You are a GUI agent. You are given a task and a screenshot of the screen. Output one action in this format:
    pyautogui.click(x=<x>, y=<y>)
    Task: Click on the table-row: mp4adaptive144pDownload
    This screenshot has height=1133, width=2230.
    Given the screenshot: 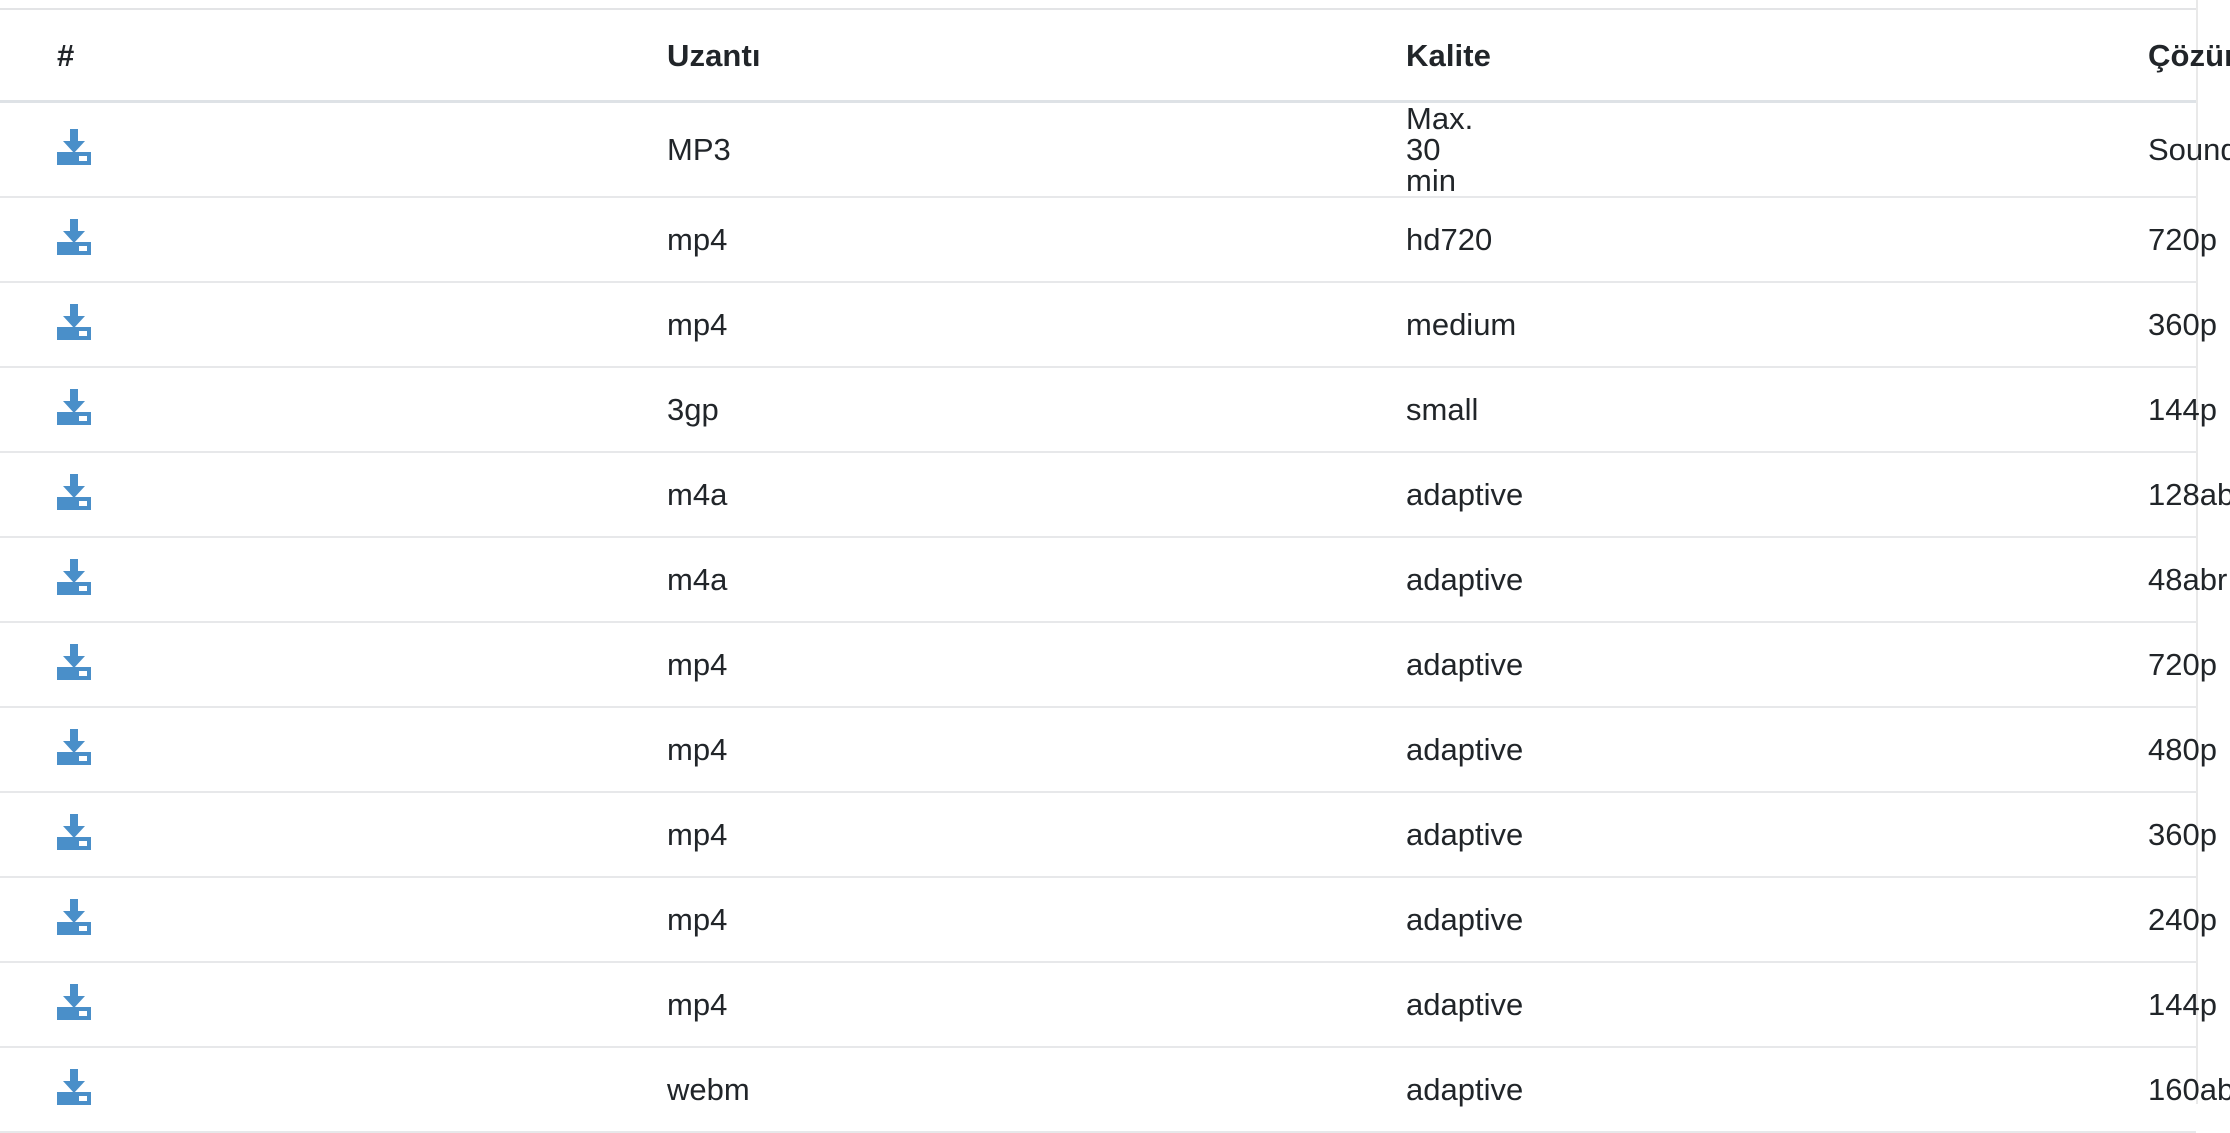 What is the action you would take?
    pyautogui.click(x=1108, y=1005)
    